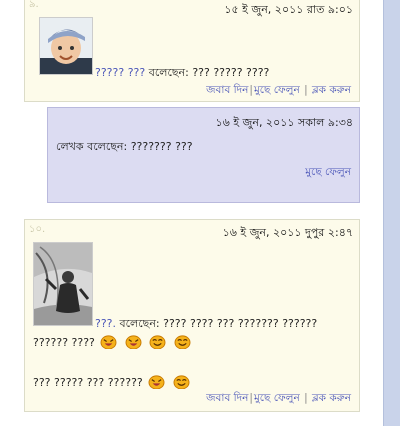 This screenshot has height=426, width=400. I want to click on comment-text: ??? ????? ????, so click(231, 72).